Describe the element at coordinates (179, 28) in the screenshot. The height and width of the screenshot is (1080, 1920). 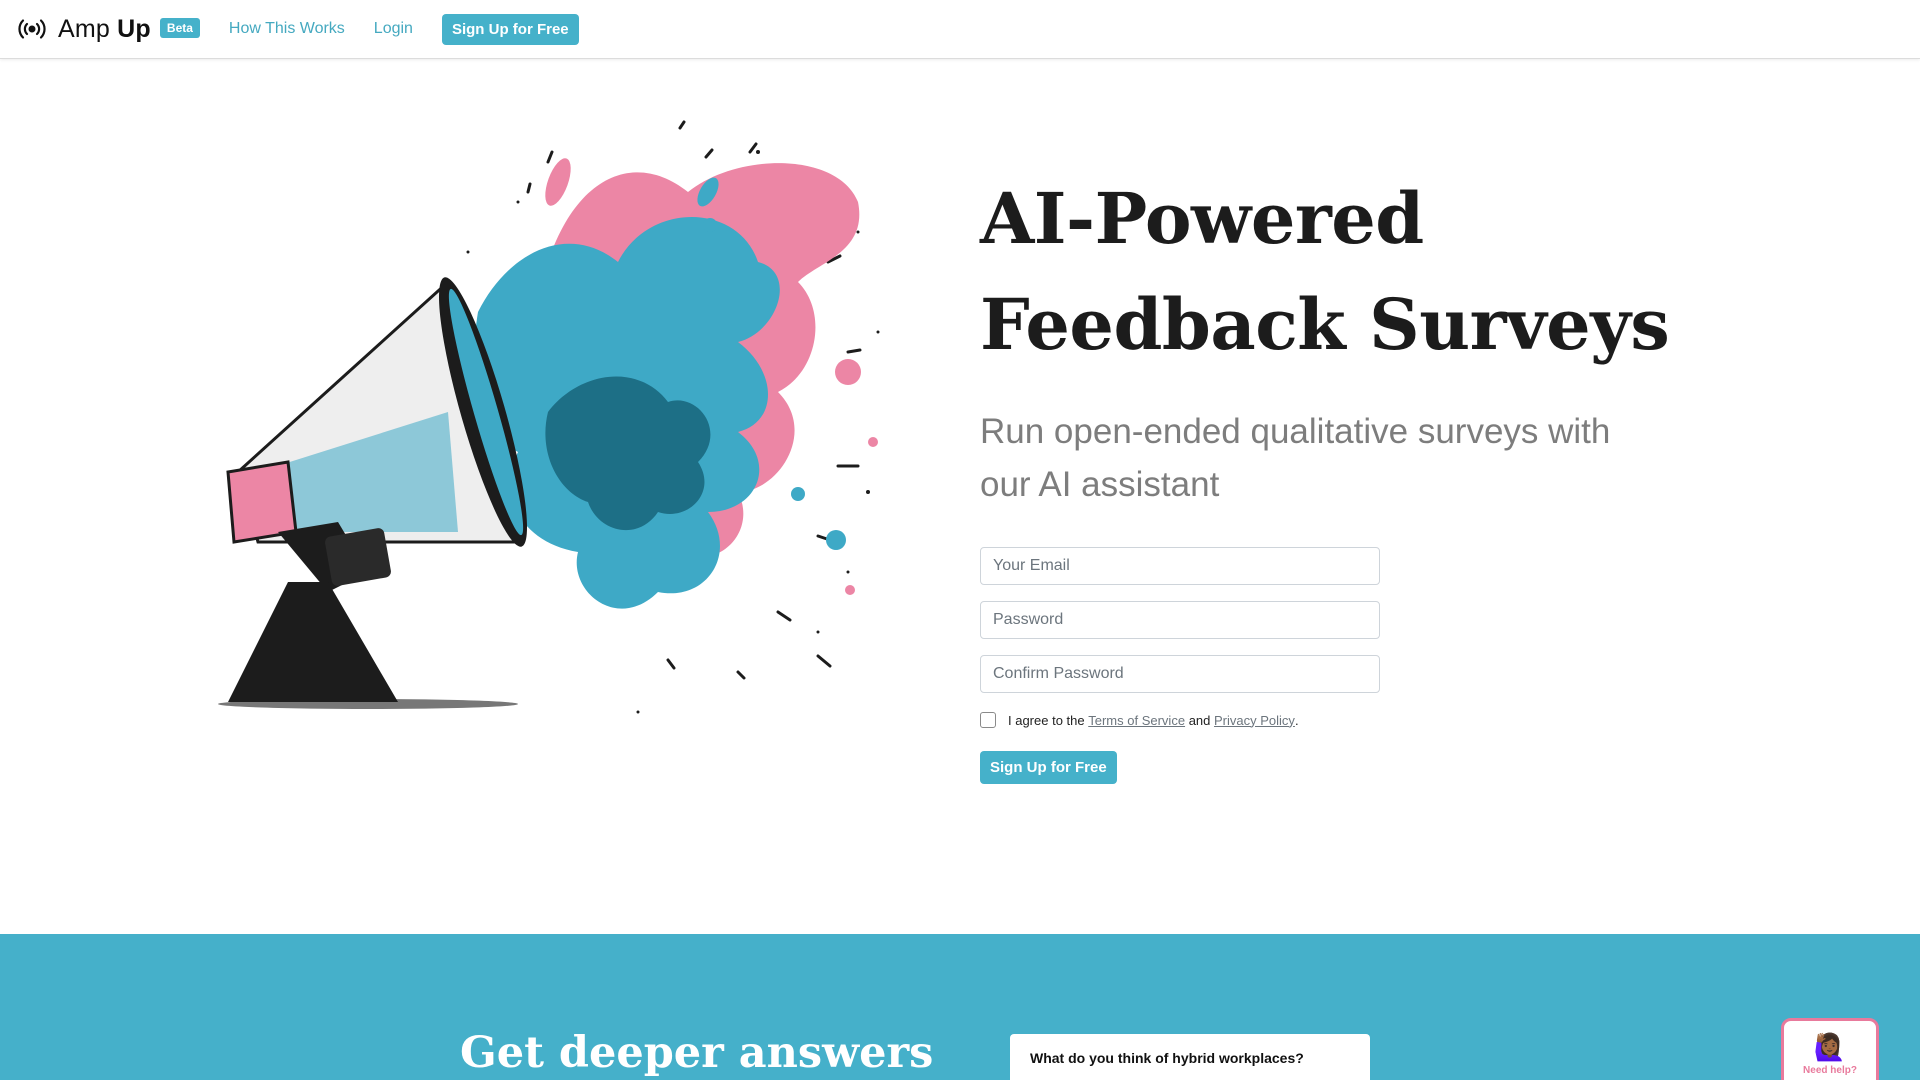
I see `beta-badge: Beta` at that location.